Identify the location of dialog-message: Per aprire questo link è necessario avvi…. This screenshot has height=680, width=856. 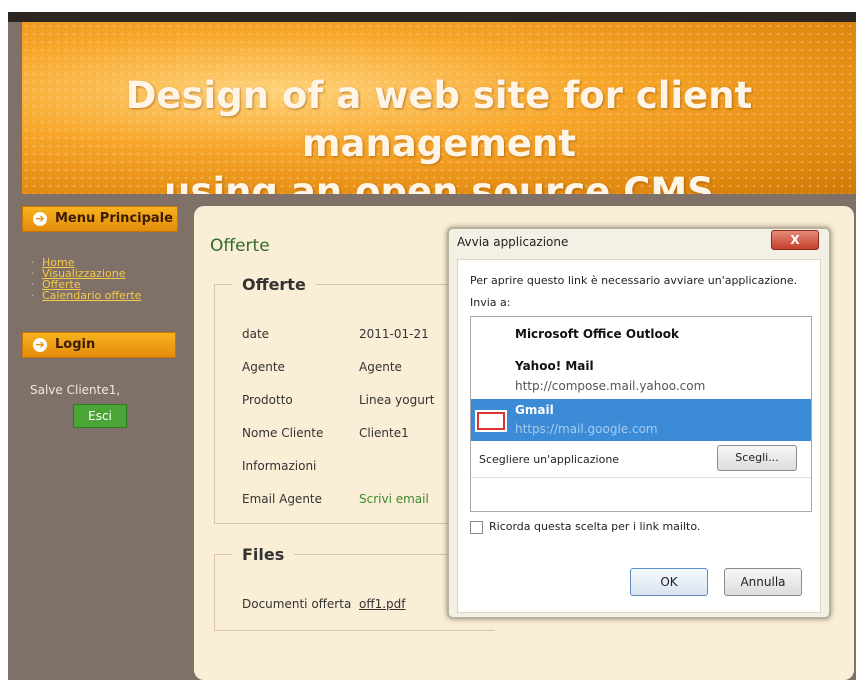
(634, 280).